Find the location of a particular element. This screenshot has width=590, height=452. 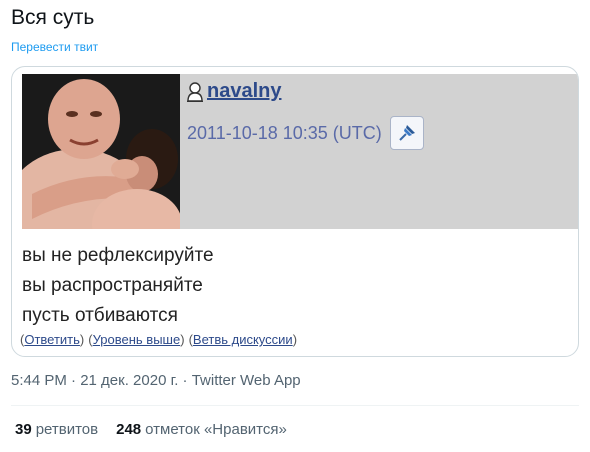

comment-datetime: 2011-10-18 10:35 (UTC) is located at coordinates (284, 132).